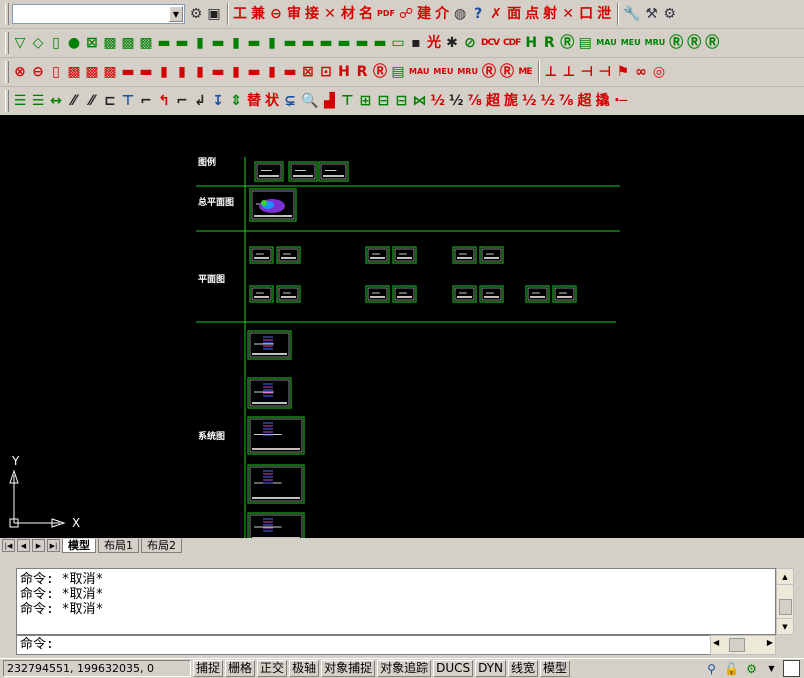 Image resolution: width=804 pixels, height=678 pixels. I want to click on status-toggle: DYN, so click(491, 668).